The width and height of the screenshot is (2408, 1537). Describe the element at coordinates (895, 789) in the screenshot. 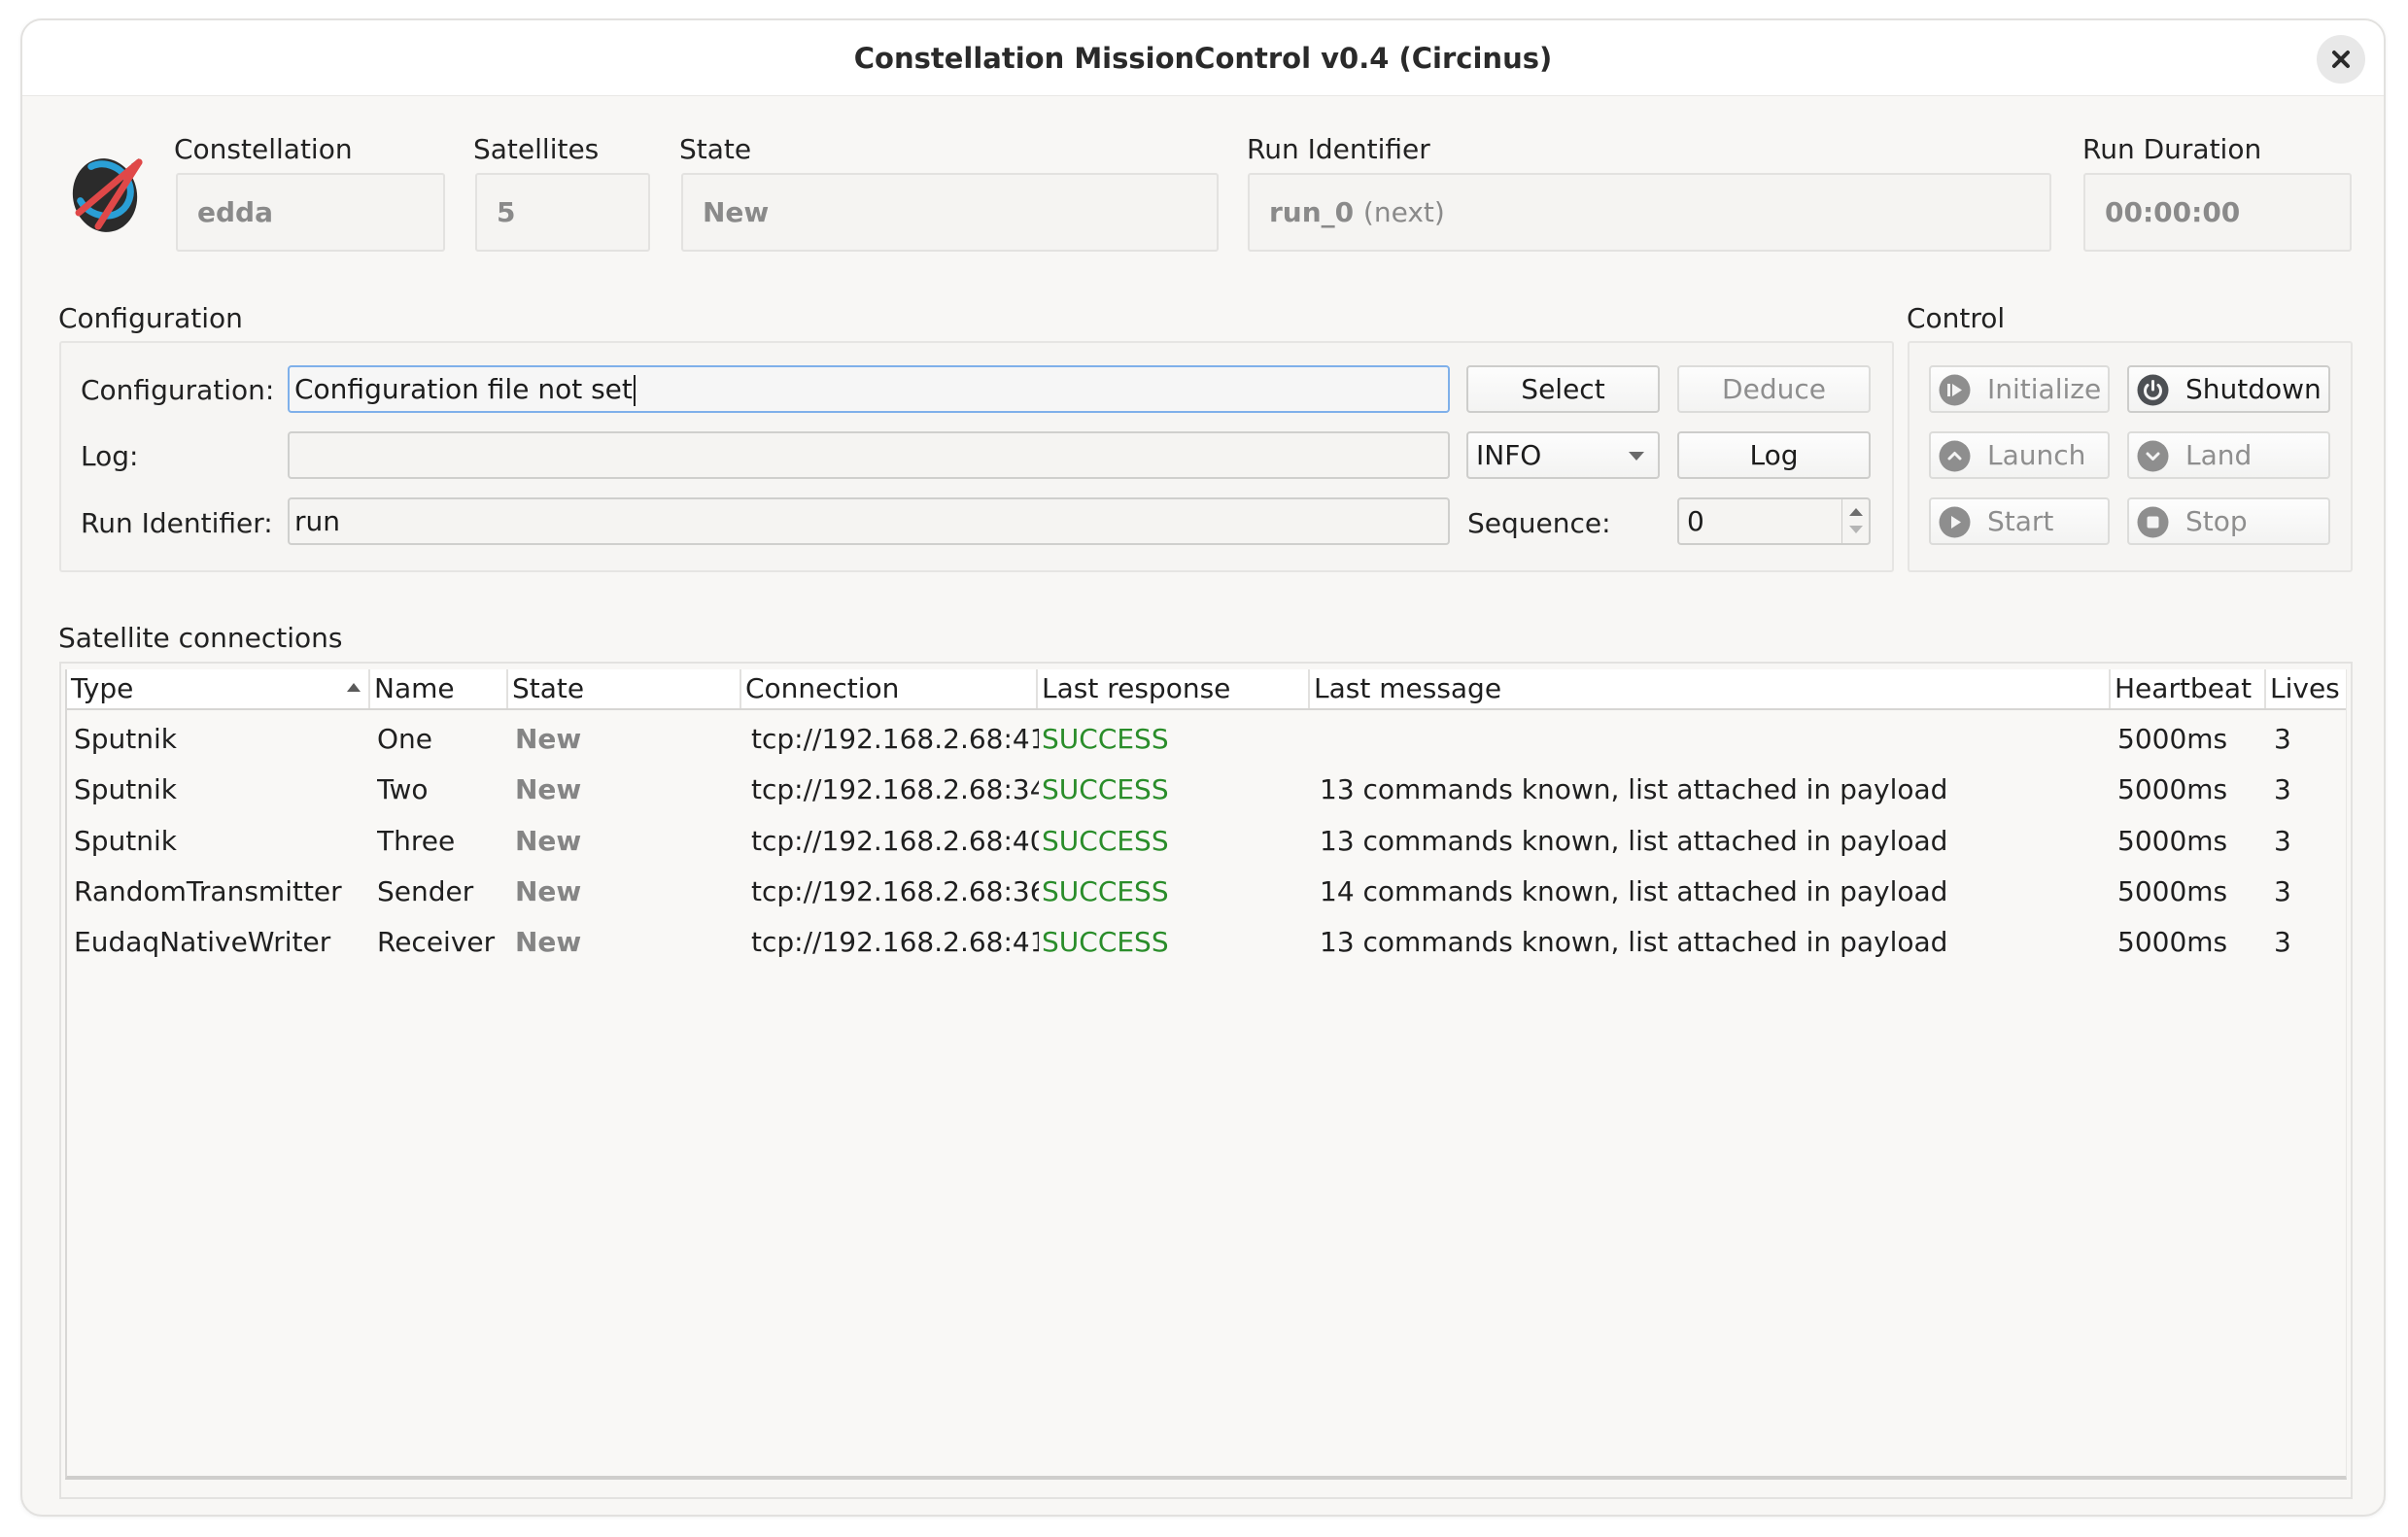

I see `cell-connection: tcp://192.168.2.68:343` at that location.